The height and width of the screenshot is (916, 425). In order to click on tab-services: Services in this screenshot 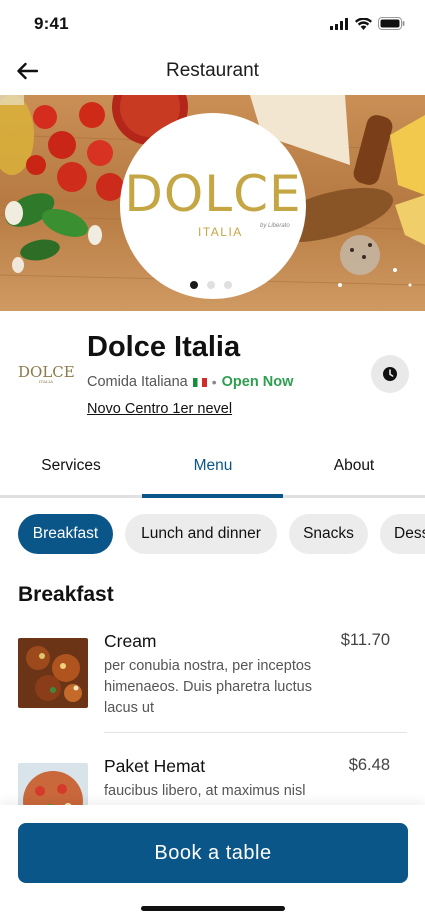, I will do `click(71, 466)`.